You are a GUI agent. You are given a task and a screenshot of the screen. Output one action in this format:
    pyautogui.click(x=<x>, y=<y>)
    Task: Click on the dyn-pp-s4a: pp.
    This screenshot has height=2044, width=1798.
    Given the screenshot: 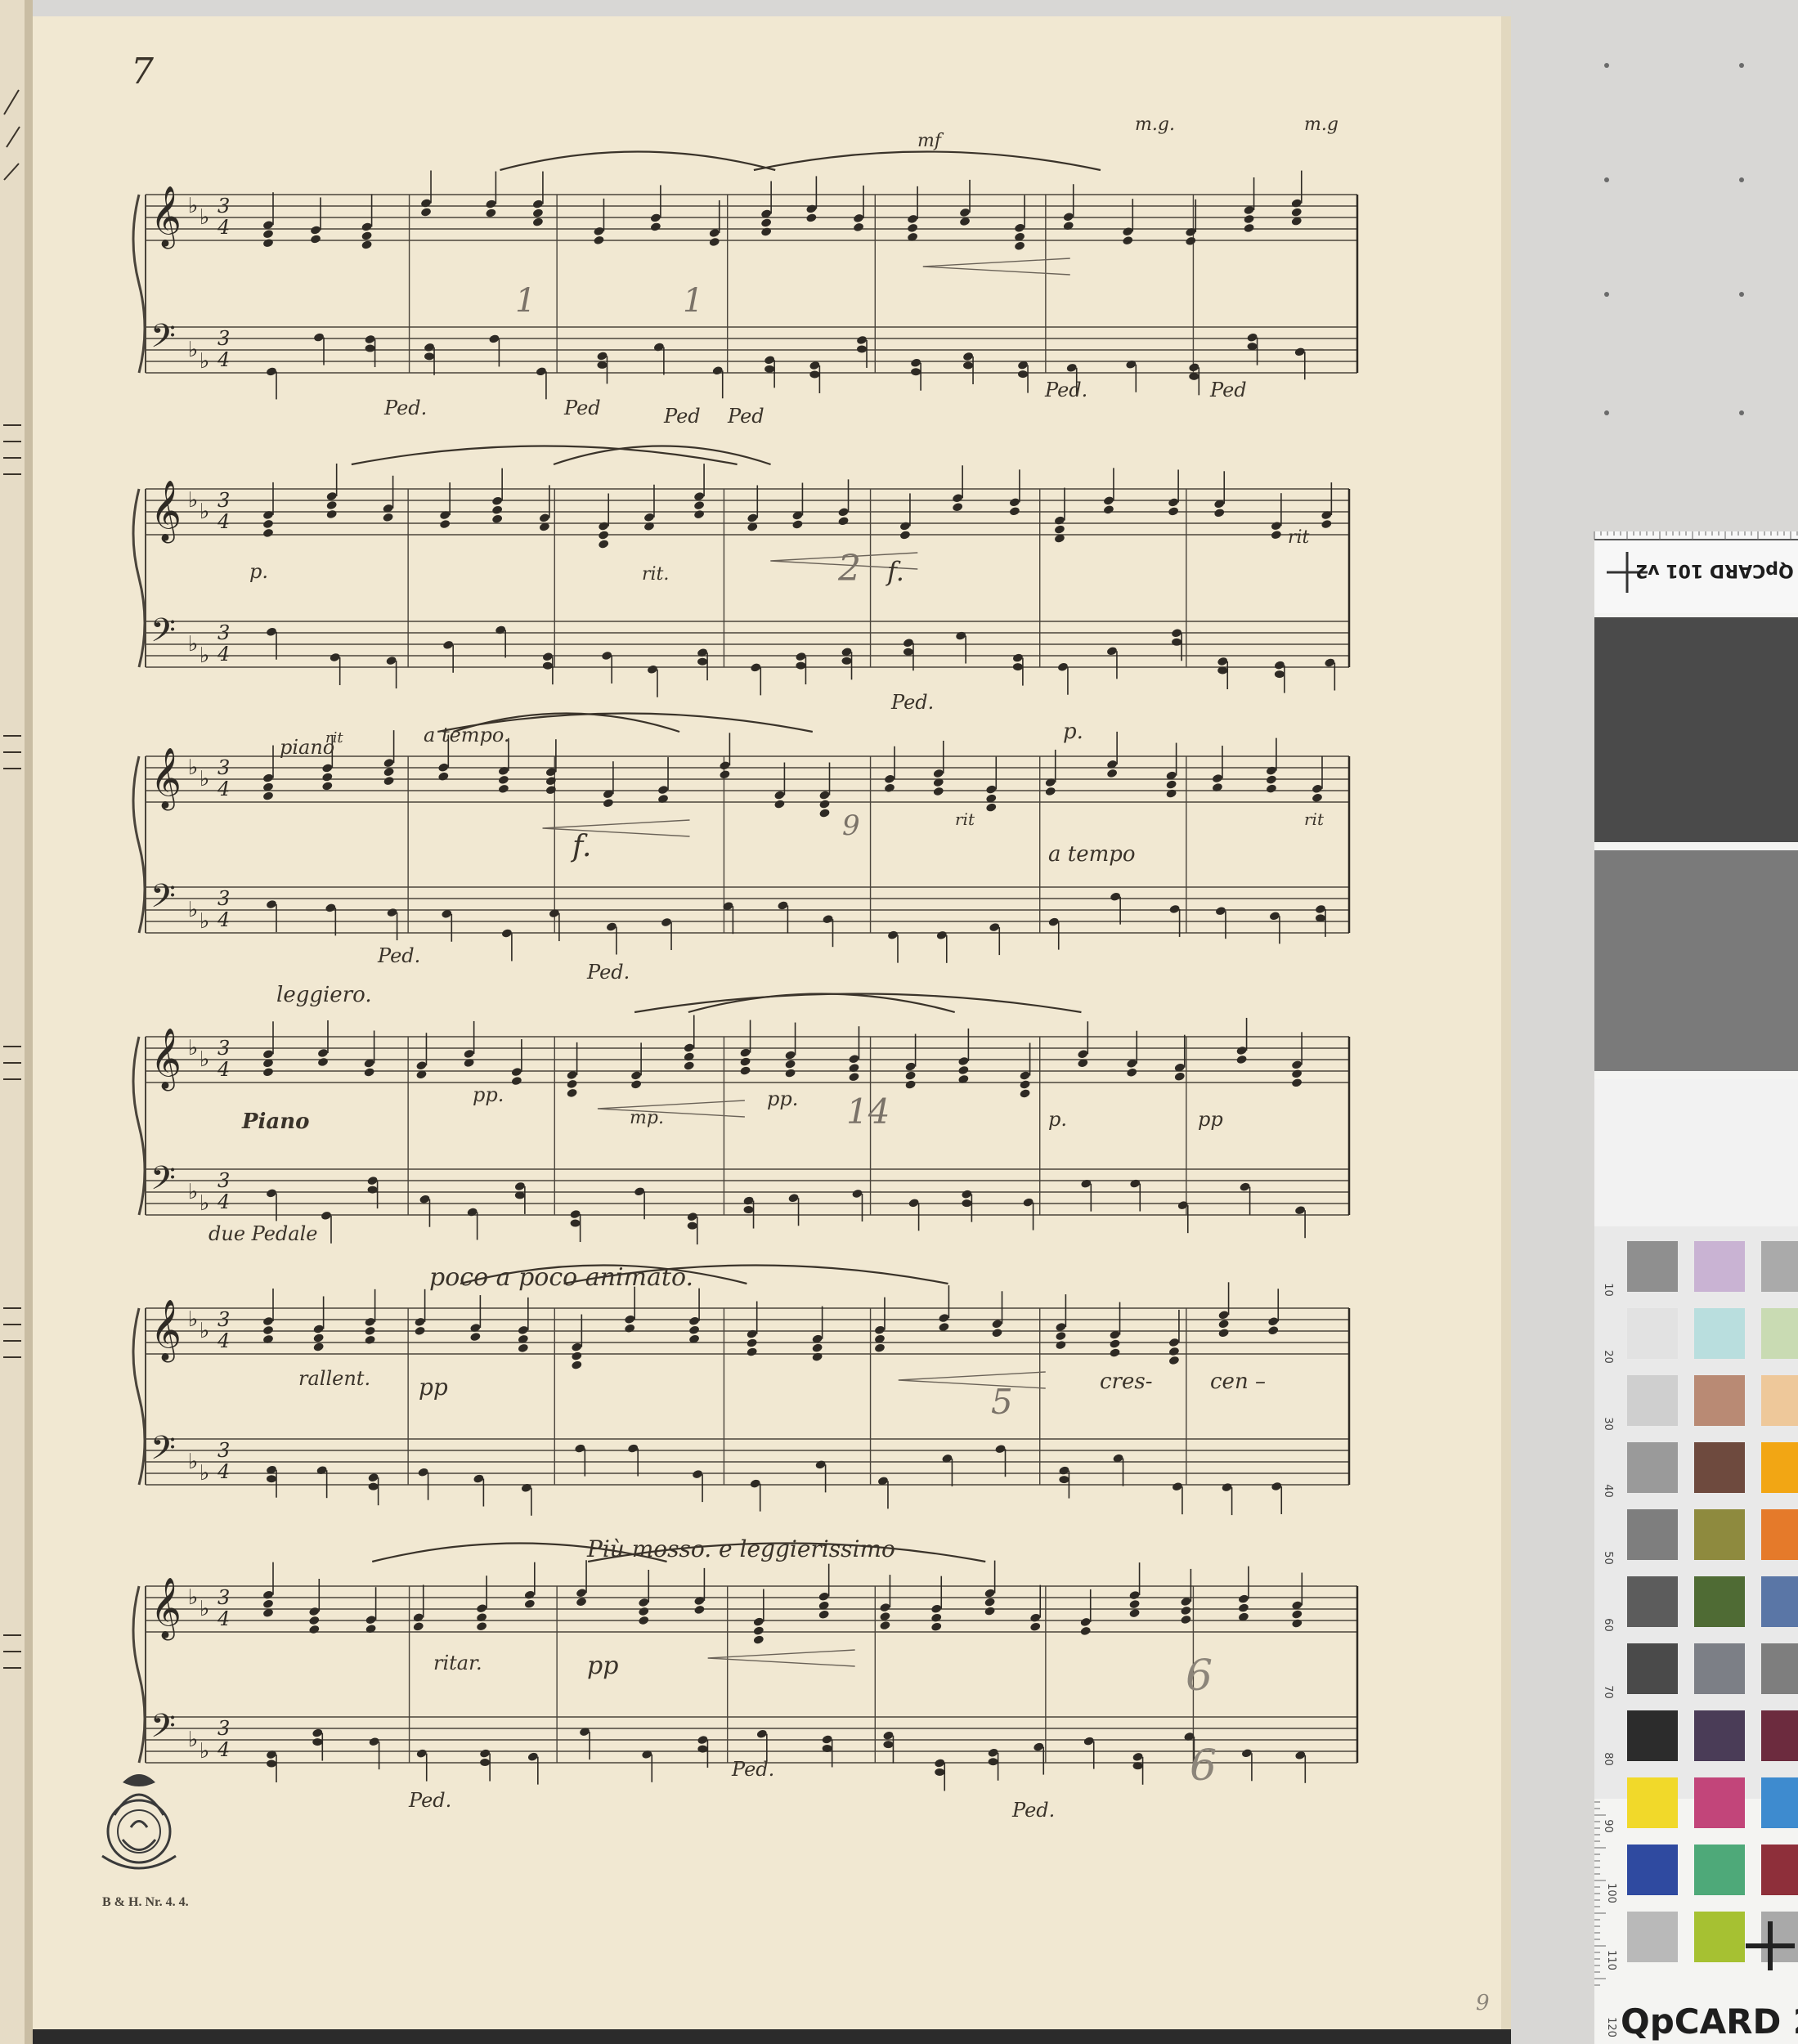 What is the action you would take?
    pyautogui.click(x=488, y=1095)
    